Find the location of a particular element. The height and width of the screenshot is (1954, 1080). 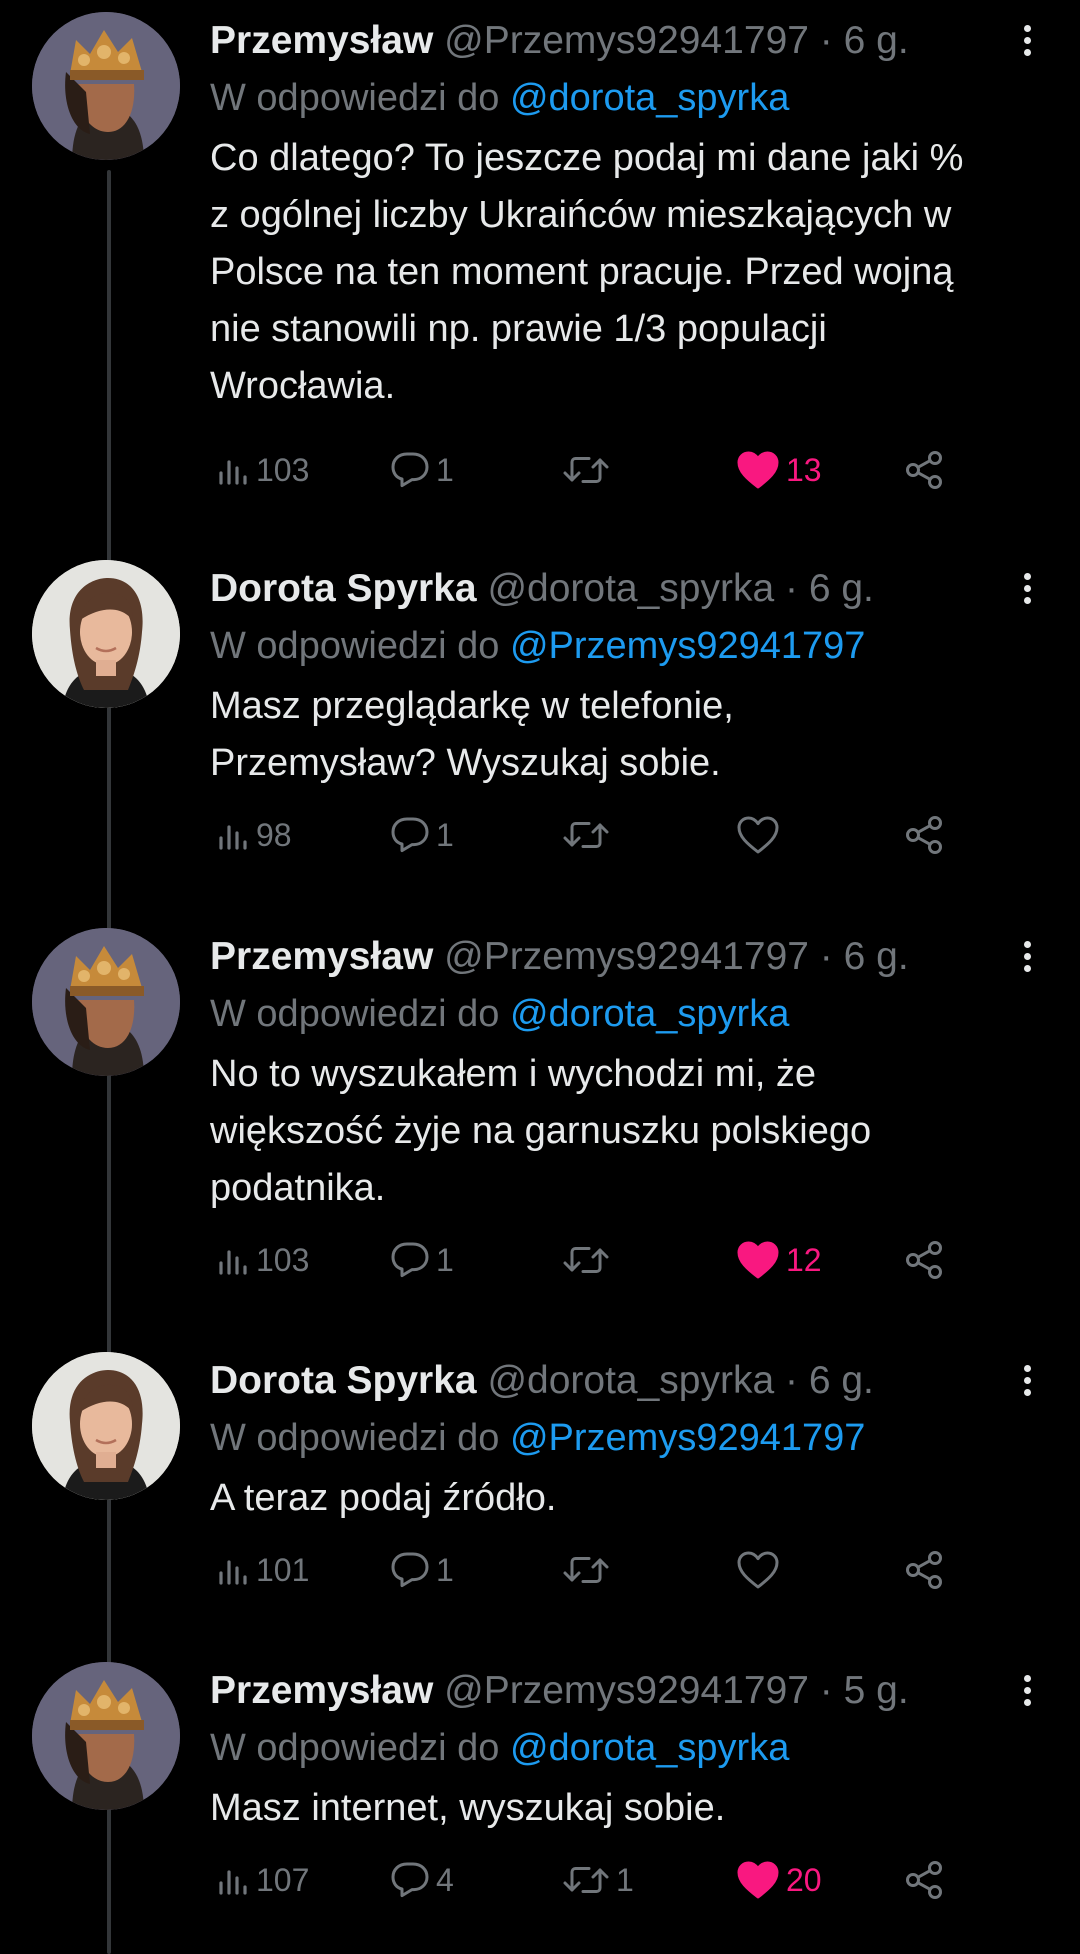

retweet-button: 1 is located at coordinates (598, 1880).